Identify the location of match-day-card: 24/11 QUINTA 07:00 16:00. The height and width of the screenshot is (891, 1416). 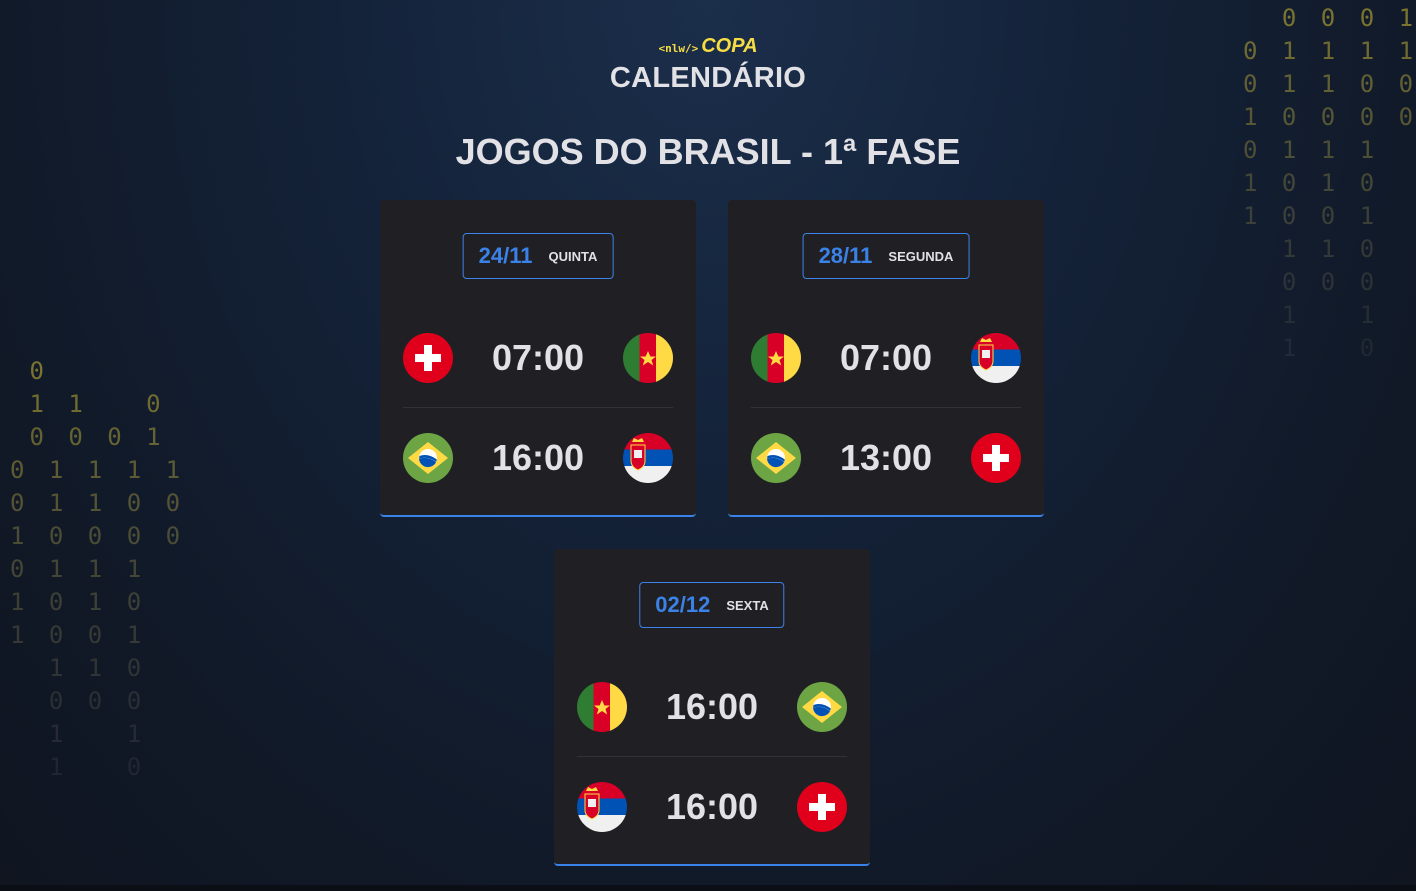
(538, 358).